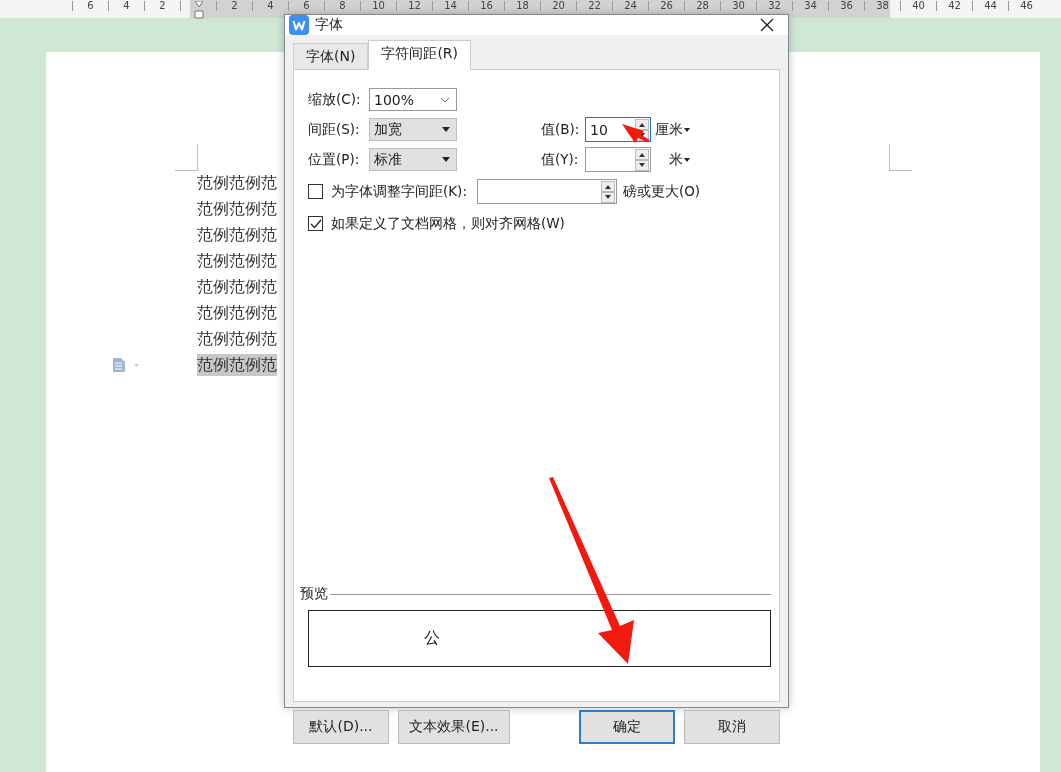 The image size is (1061, 772). Describe the element at coordinates (329, 25) in the screenshot. I see `dialog-title: 字体` at that location.